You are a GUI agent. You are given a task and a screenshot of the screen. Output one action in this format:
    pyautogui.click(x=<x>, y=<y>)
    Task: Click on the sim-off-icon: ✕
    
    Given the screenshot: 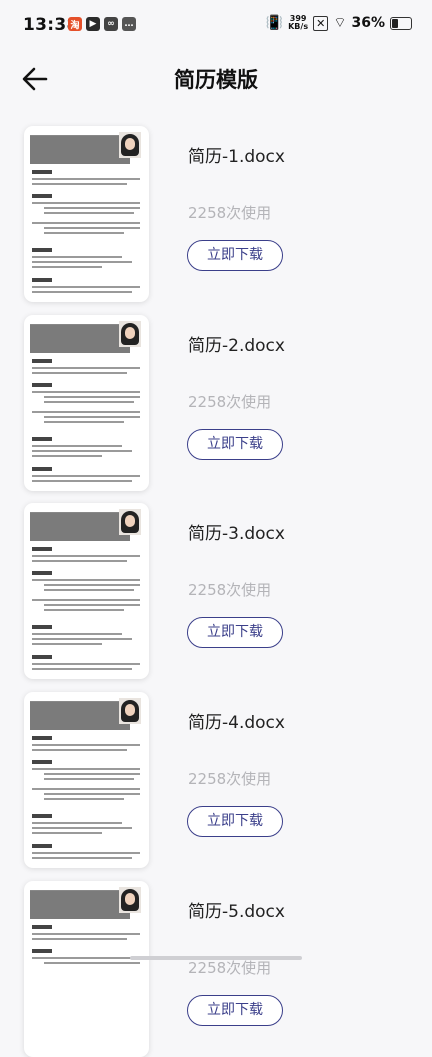 What is the action you would take?
    pyautogui.click(x=321, y=23)
    